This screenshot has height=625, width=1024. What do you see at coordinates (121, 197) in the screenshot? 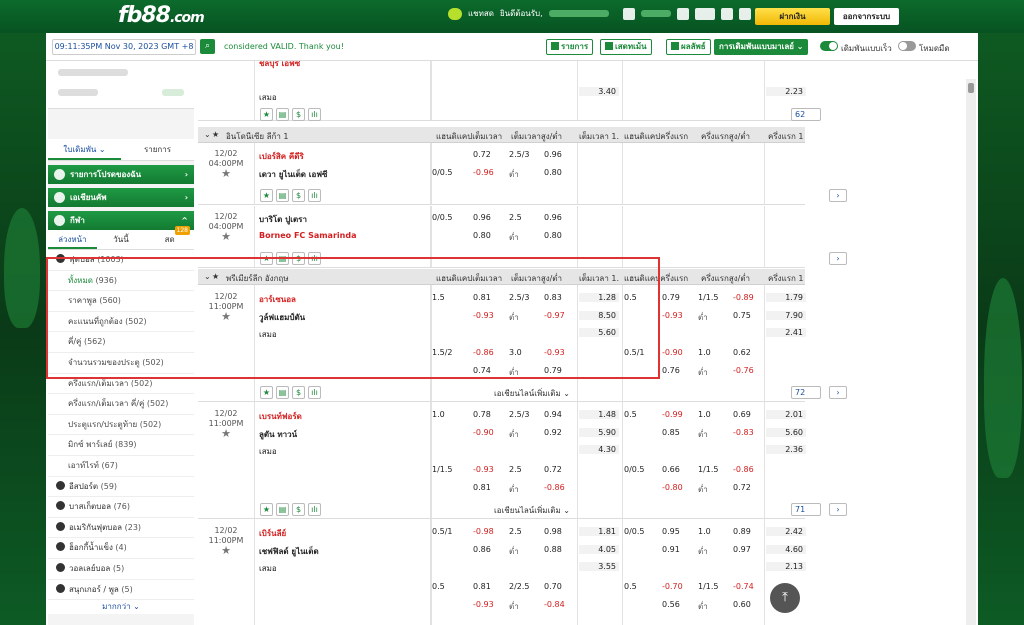
I see `asian-cup-bar: เอเชียนคัพ ›` at bounding box center [121, 197].